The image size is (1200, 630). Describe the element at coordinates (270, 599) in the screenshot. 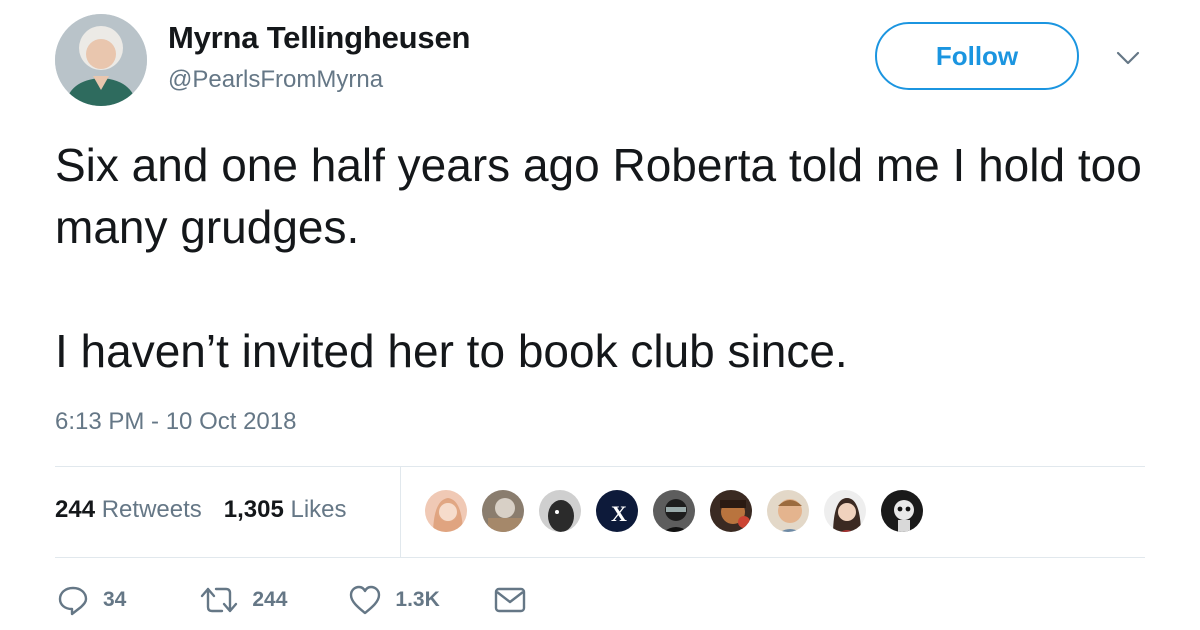

I see `retweet-count: 244` at that location.